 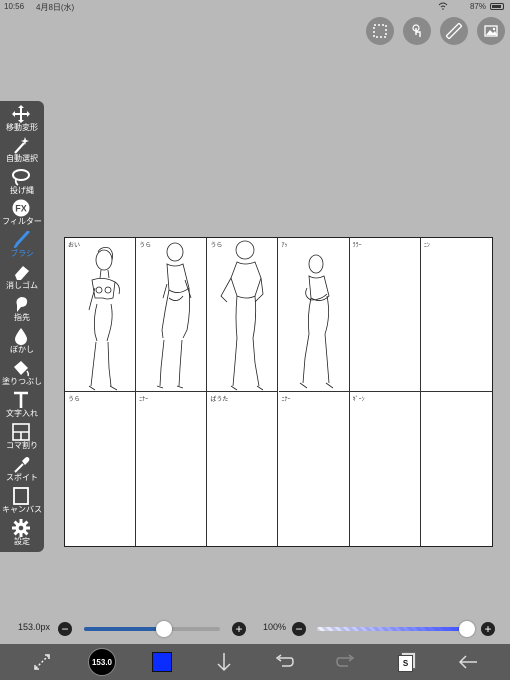 What do you see at coordinates (488, 629) in the screenshot?
I see `opacity-increase-button: +` at bounding box center [488, 629].